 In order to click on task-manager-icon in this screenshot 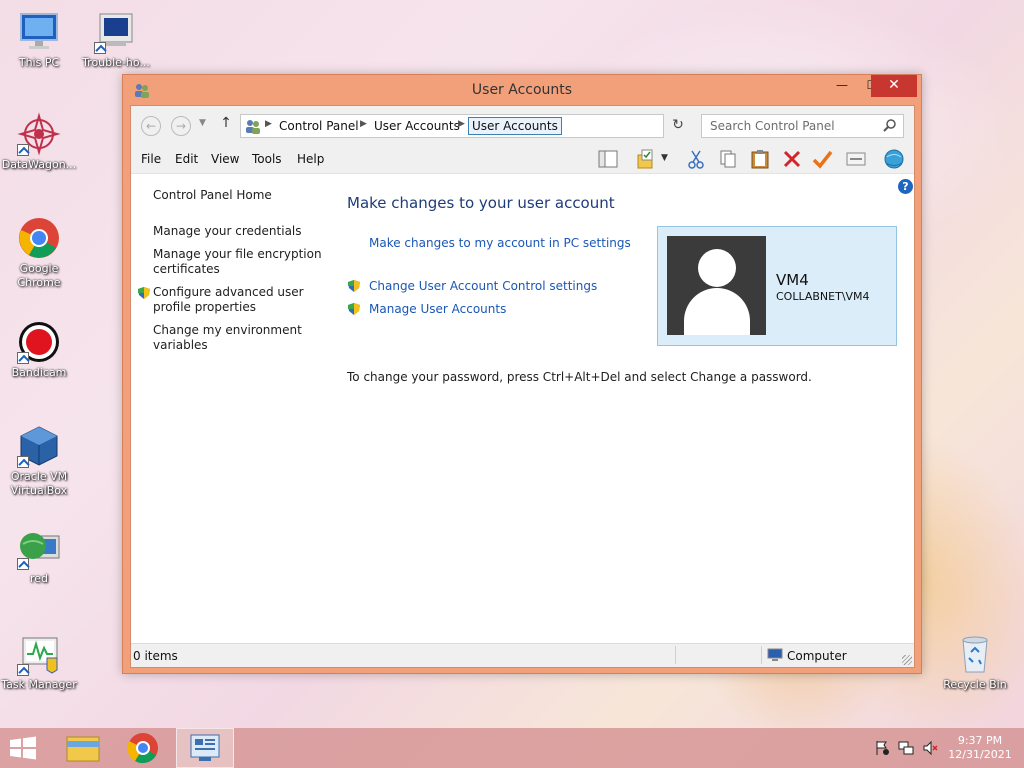, I will do `click(39, 654)`.